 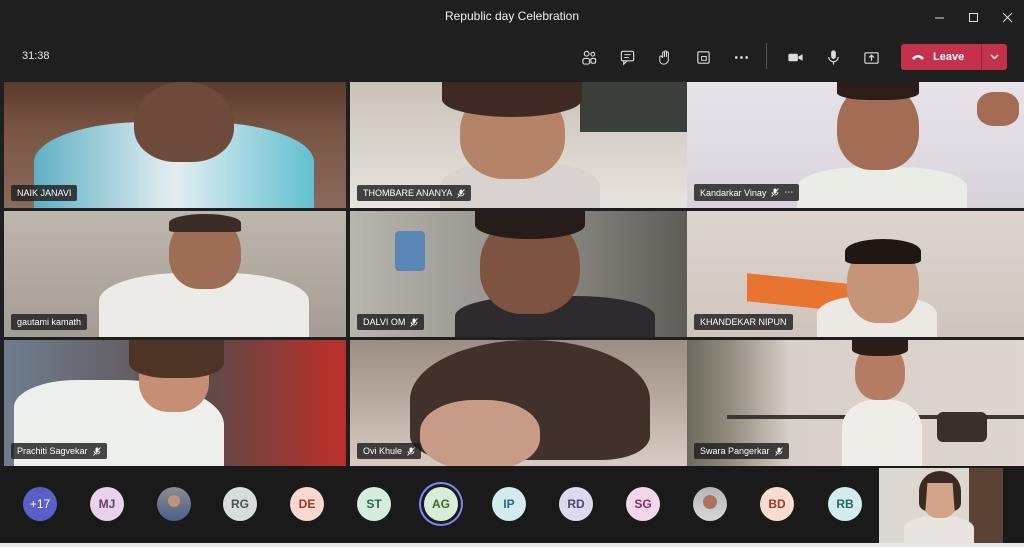 I want to click on microphone-icon, so click(x=833, y=57).